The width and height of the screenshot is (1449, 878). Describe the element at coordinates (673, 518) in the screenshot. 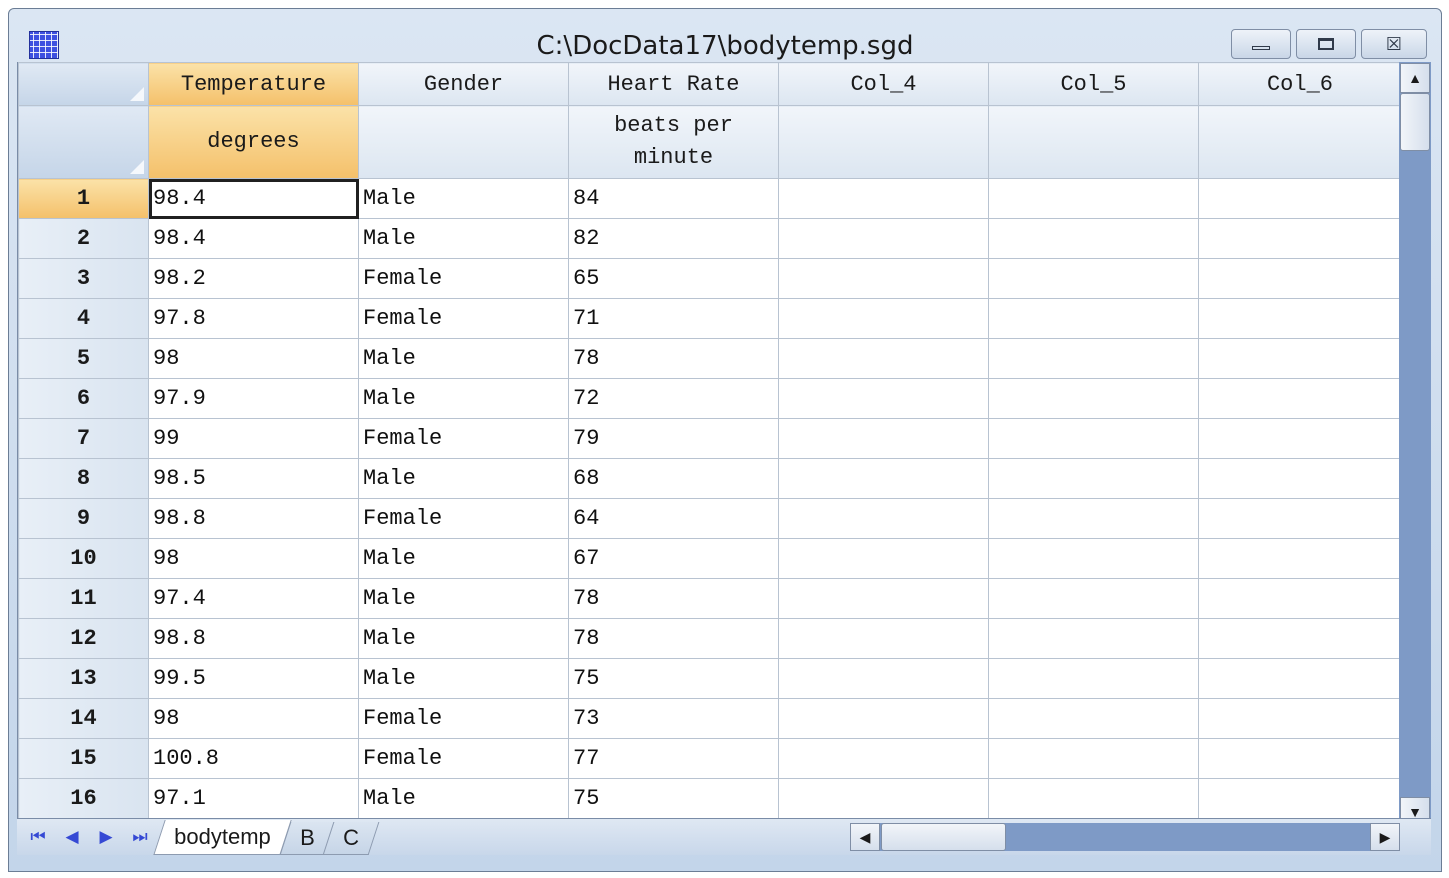

I see `cell-heart-rate: 64` at that location.